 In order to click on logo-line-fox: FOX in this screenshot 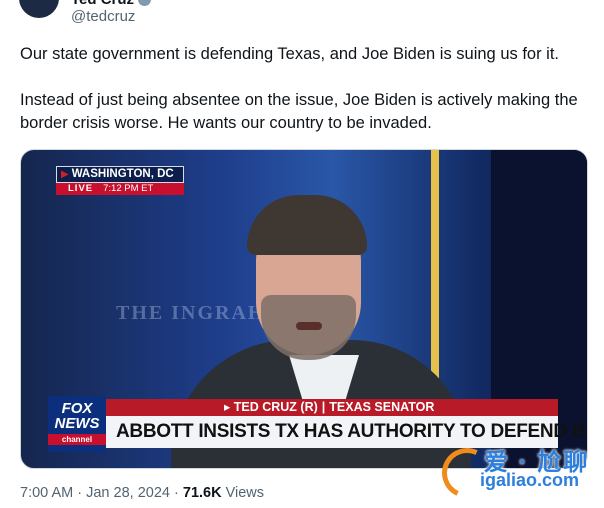, I will do `click(77, 408)`.